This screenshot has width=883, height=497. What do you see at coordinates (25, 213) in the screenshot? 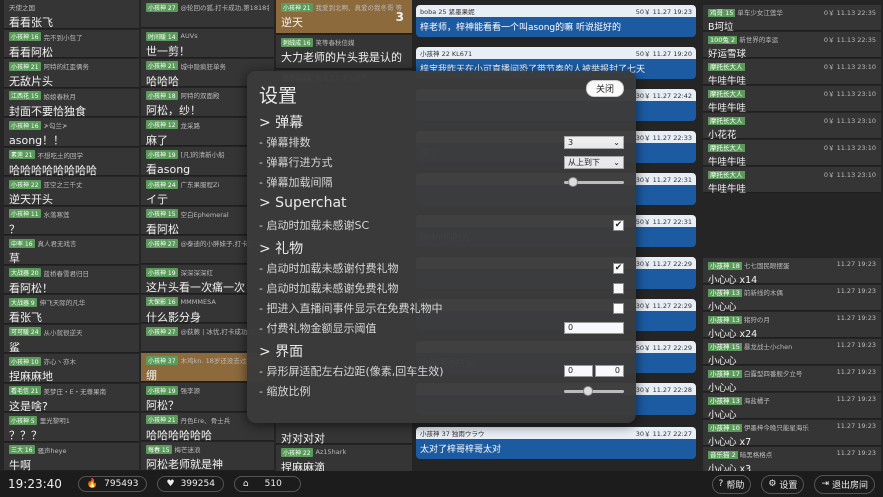
I see `medal-badge: 小孩神 11` at bounding box center [25, 213].